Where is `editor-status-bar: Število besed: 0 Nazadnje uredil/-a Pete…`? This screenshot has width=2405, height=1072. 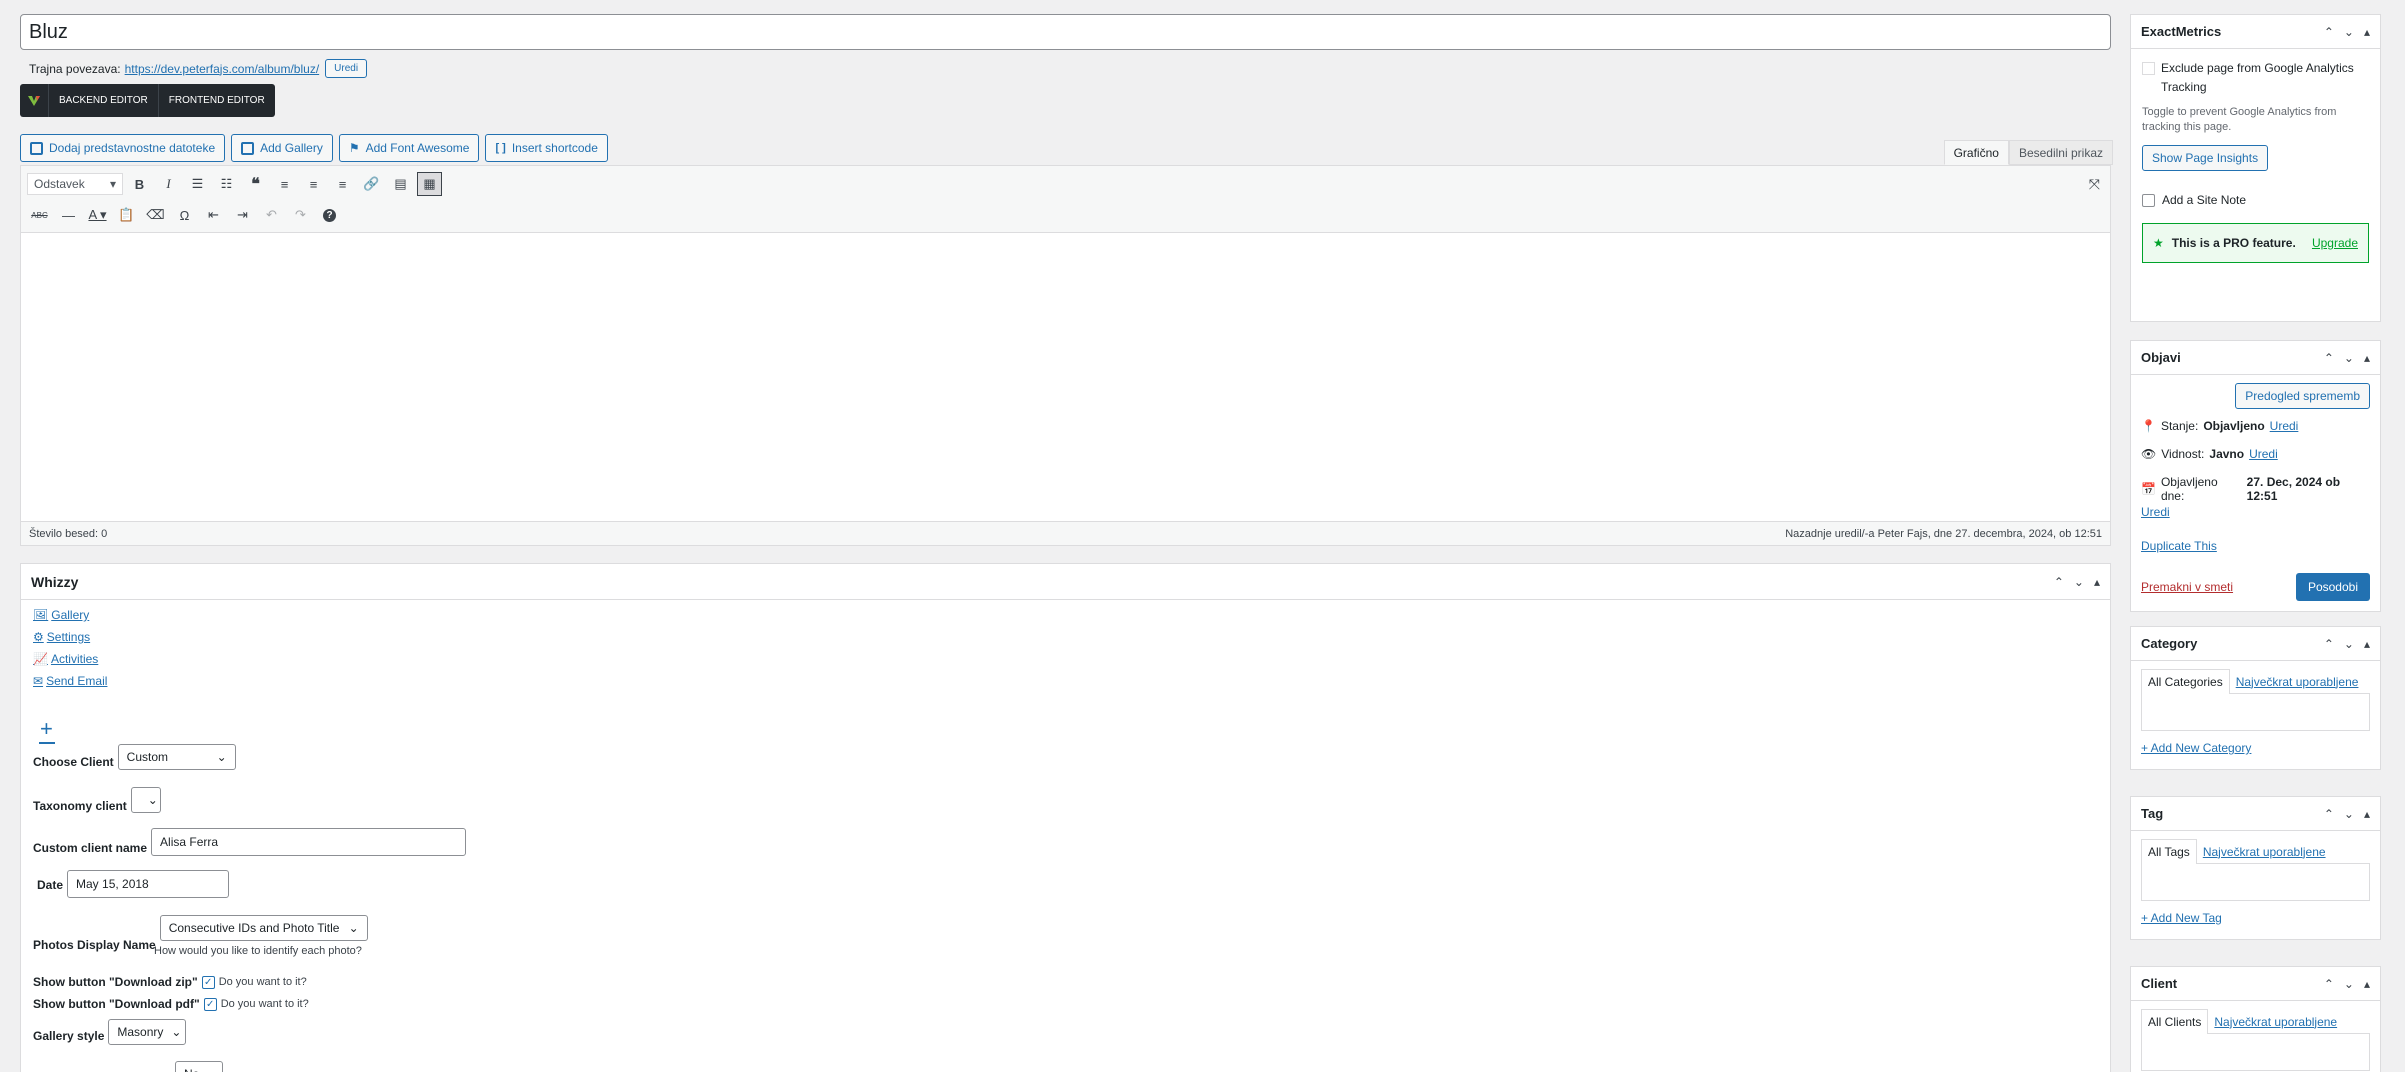
editor-status-bar: Število besed: 0 Nazadnje uredil/-a Pete… is located at coordinates (1065, 533).